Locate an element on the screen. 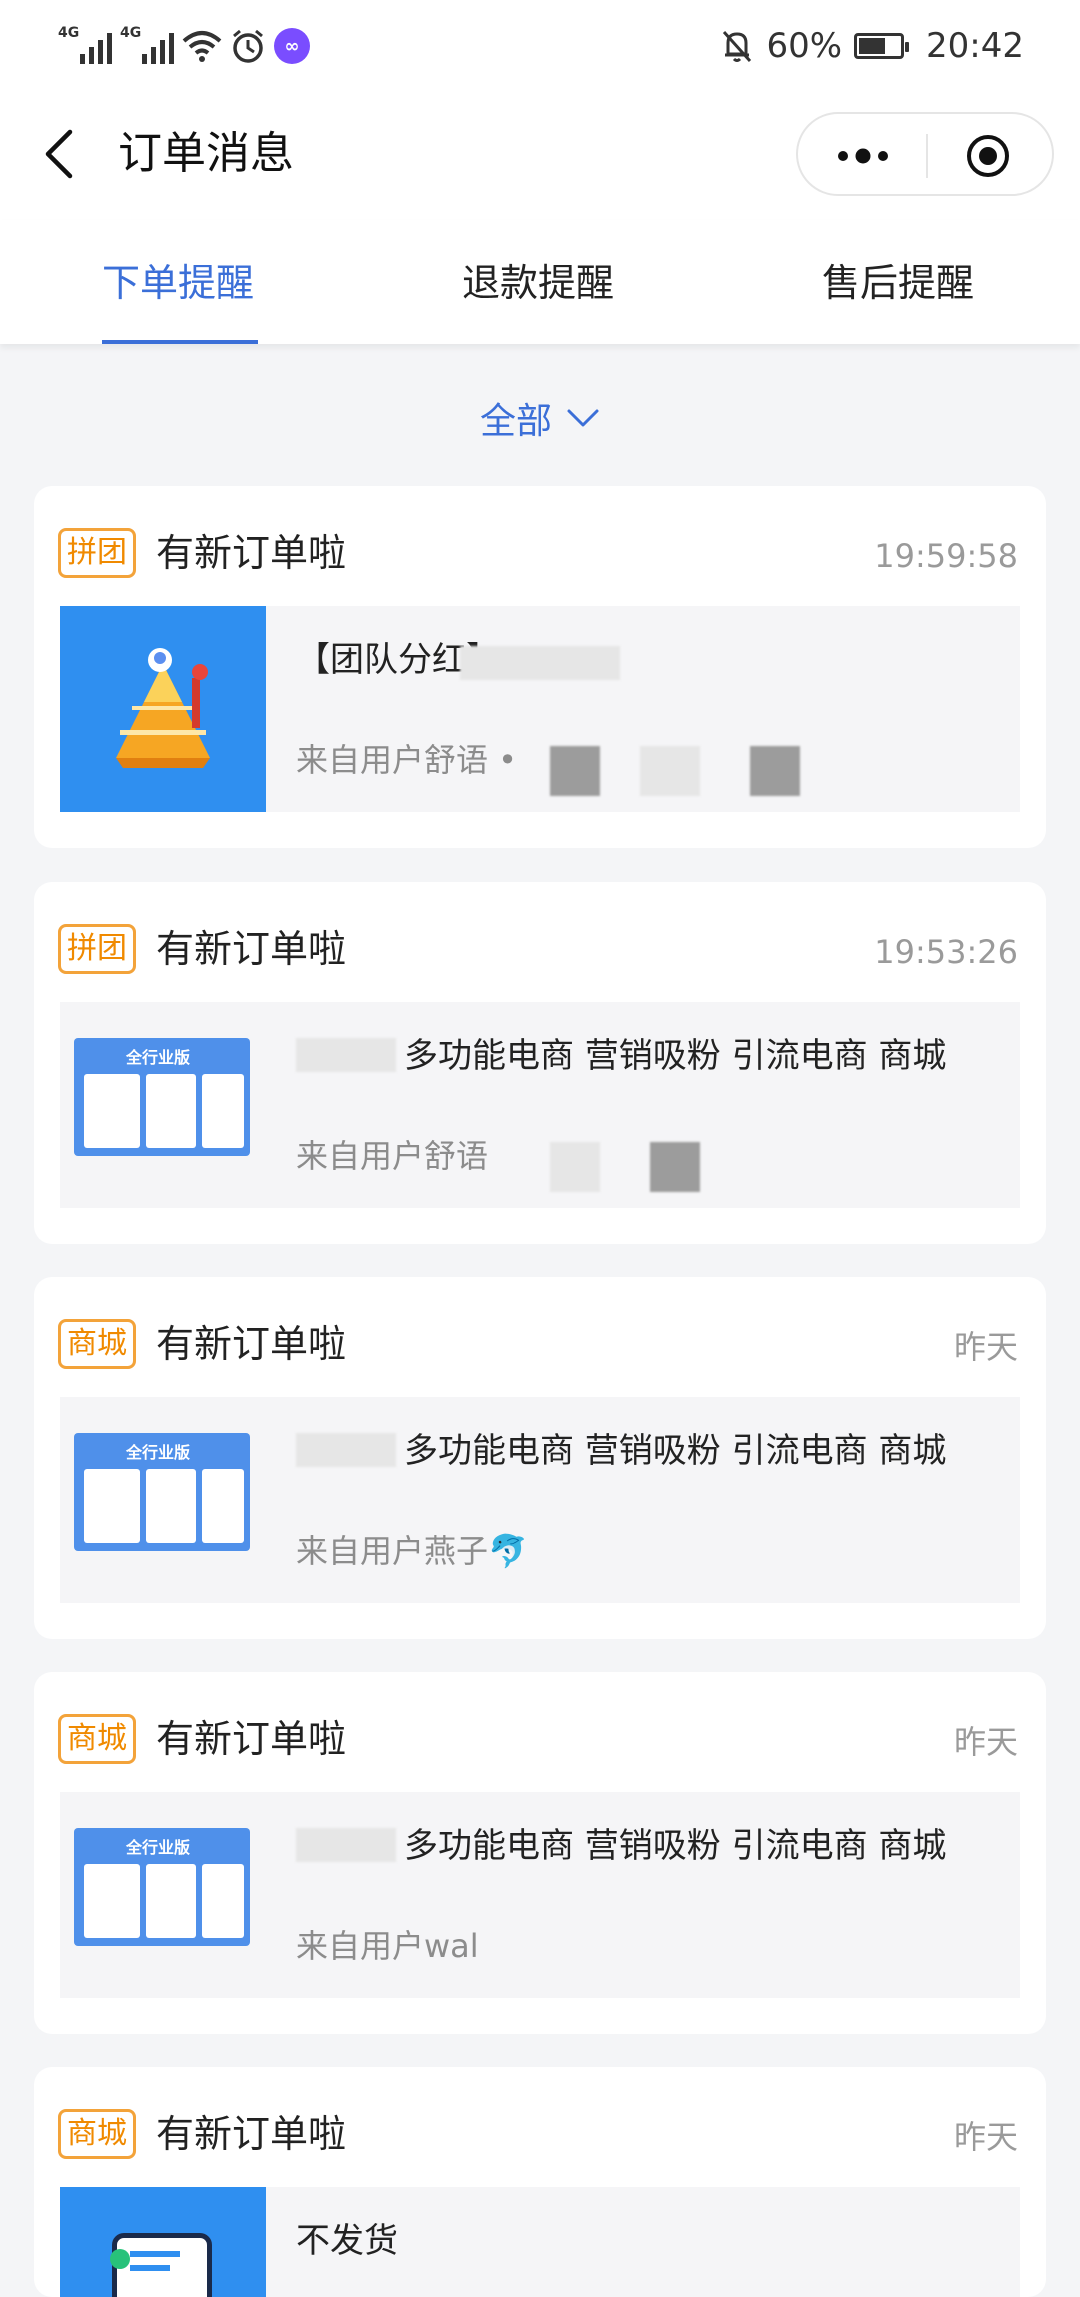  order-product-row: 【团队分红】 来自用户舒语 • is located at coordinates (540, 709).